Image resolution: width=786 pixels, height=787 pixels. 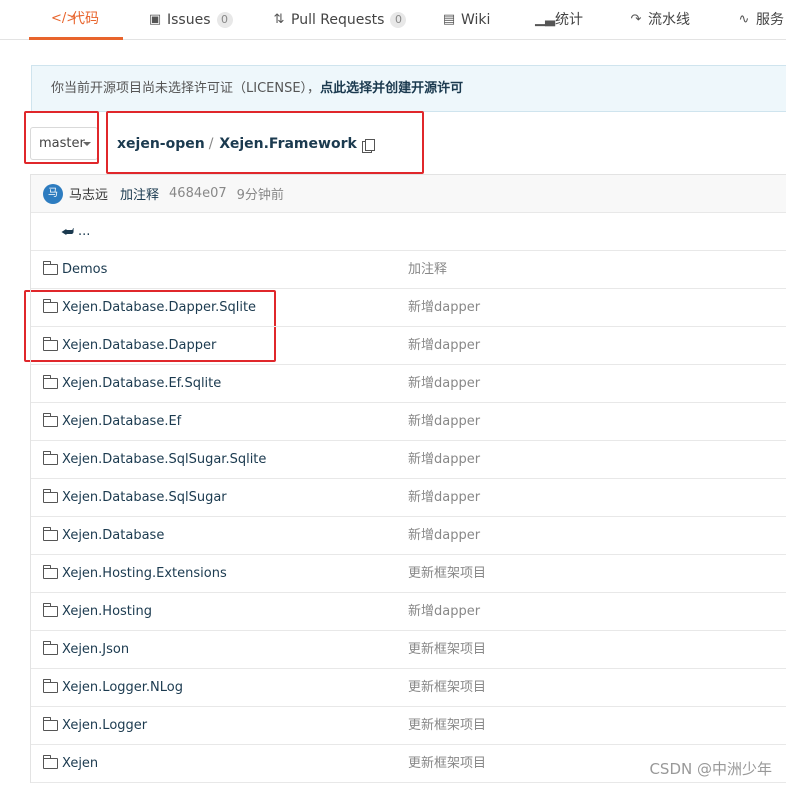 What do you see at coordinates (159, 308) in the screenshot?
I see `folder-name: Xejen.Database.Dapper.Sqlite` at bounding box center [159, 308].